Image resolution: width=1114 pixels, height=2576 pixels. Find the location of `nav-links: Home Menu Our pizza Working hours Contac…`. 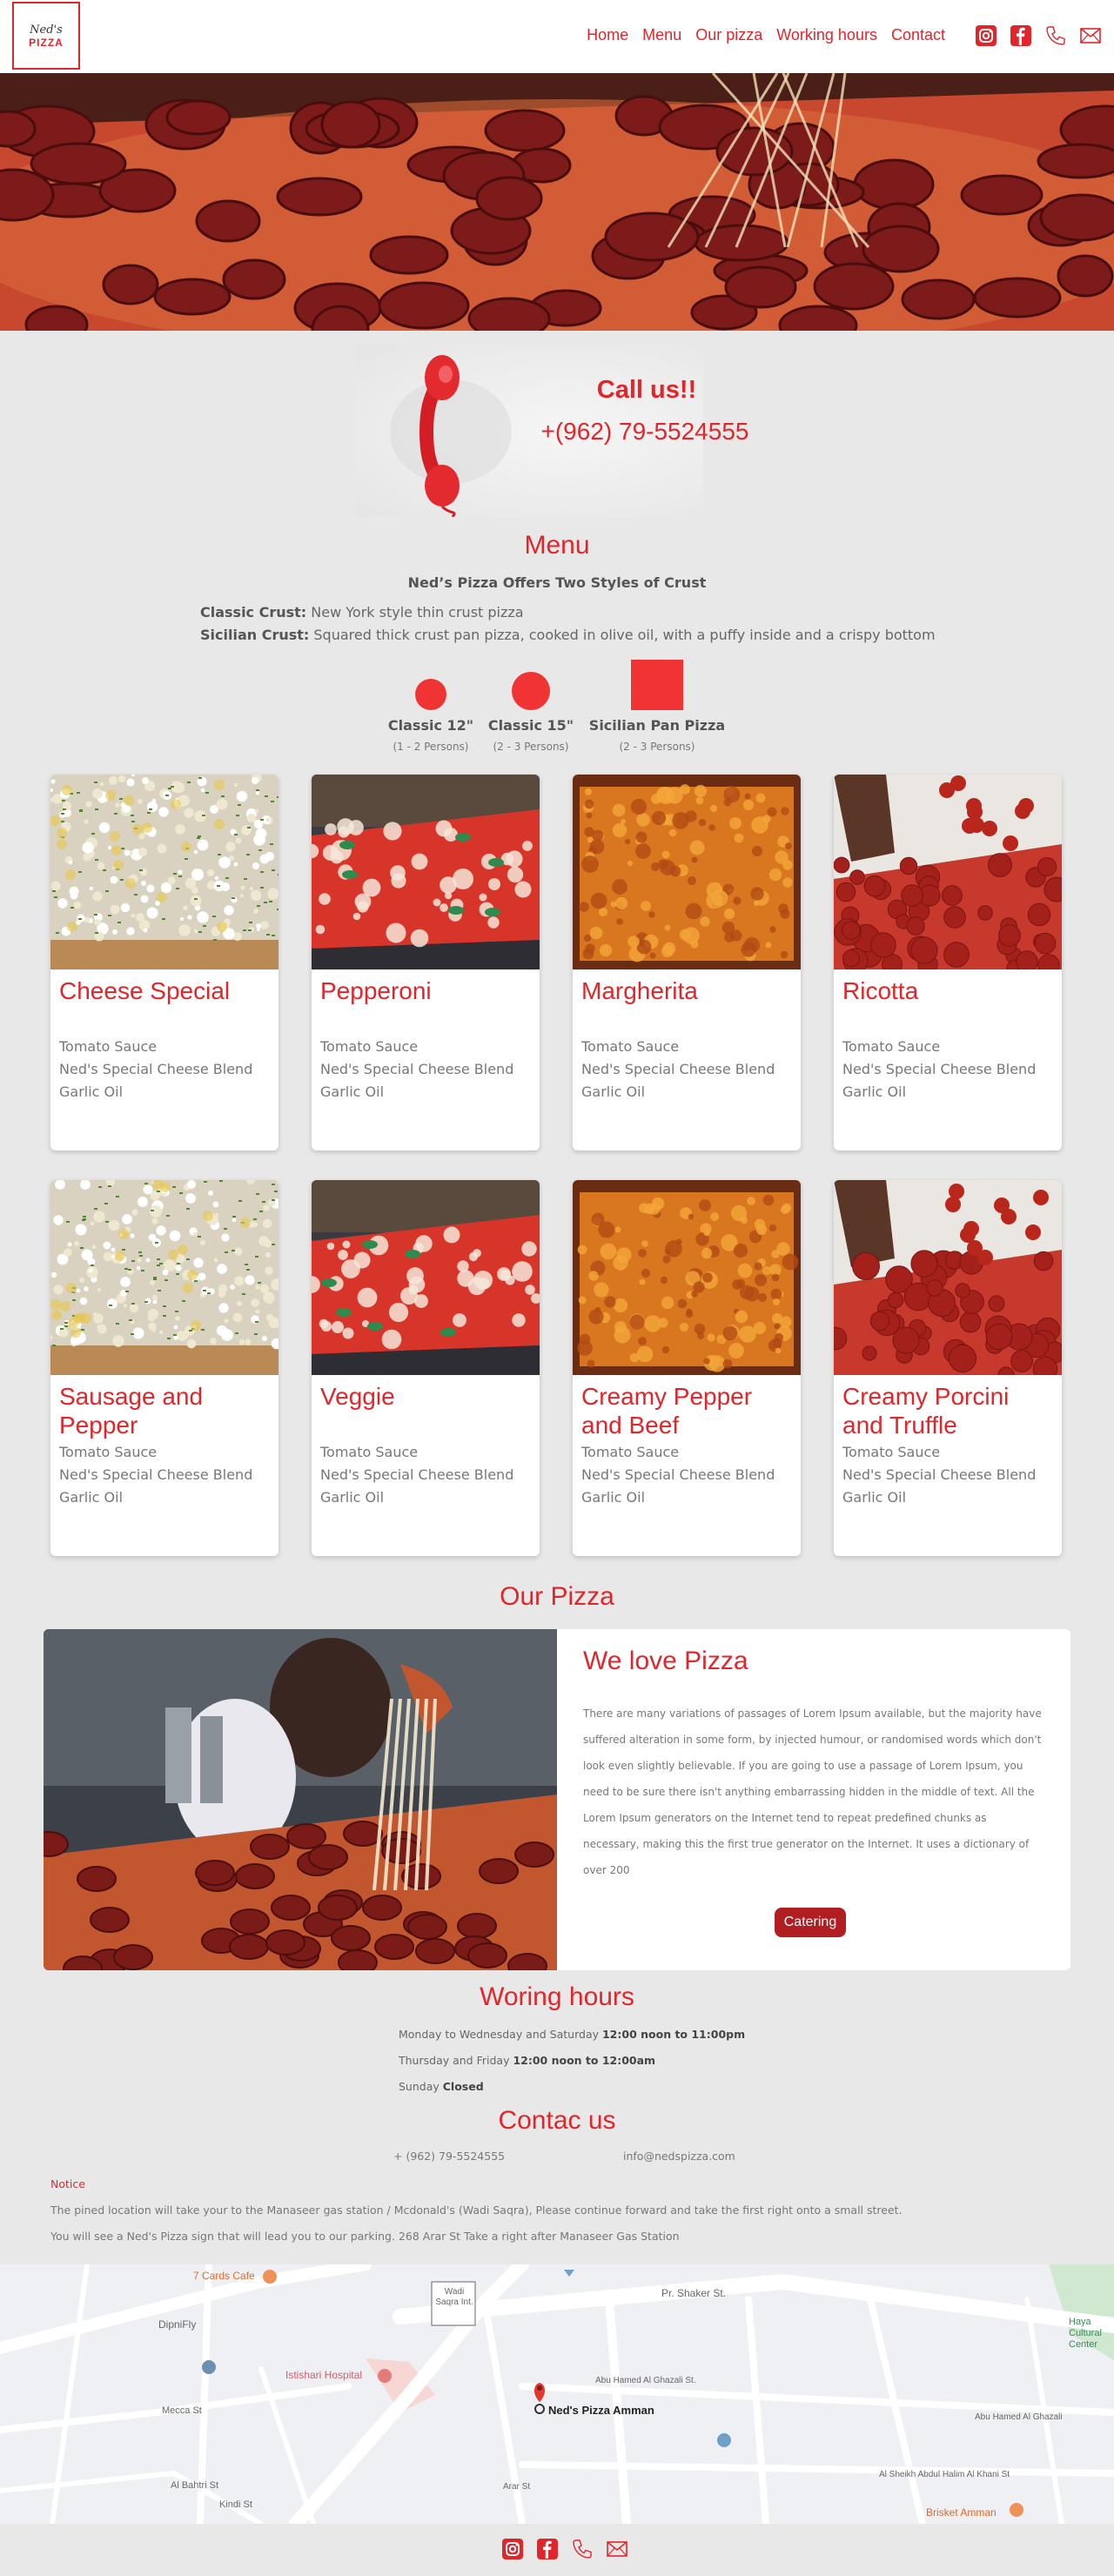

nav-links: Home Menu Our pizza Working hours Contac… is located at coordinates (766, 35).